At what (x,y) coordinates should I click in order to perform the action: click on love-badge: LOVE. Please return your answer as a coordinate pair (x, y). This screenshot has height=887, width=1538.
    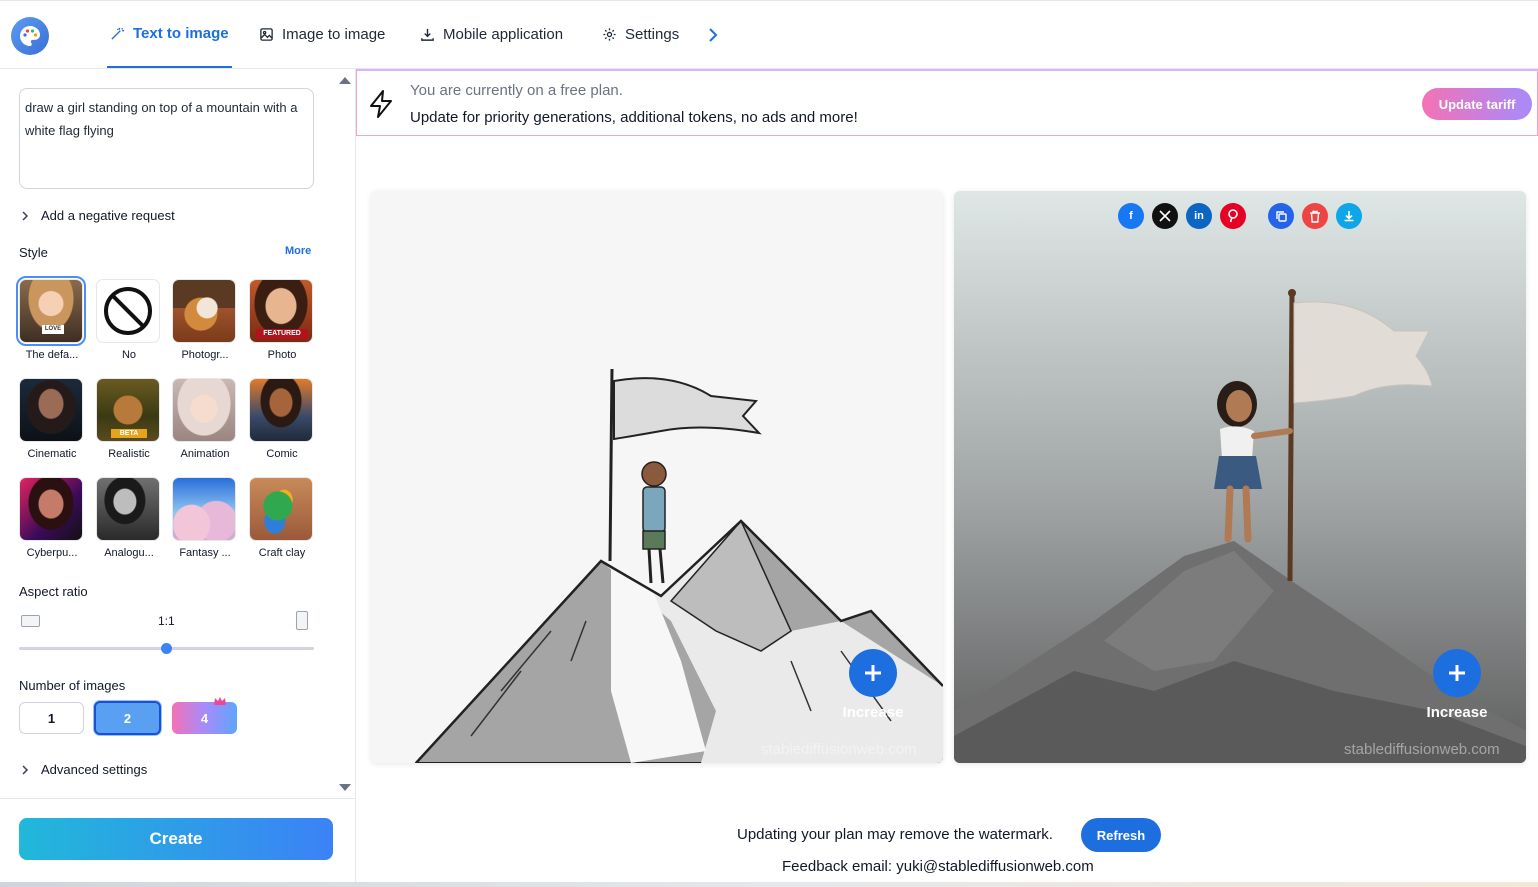
    Looking at the image, I should click on (53, 329).